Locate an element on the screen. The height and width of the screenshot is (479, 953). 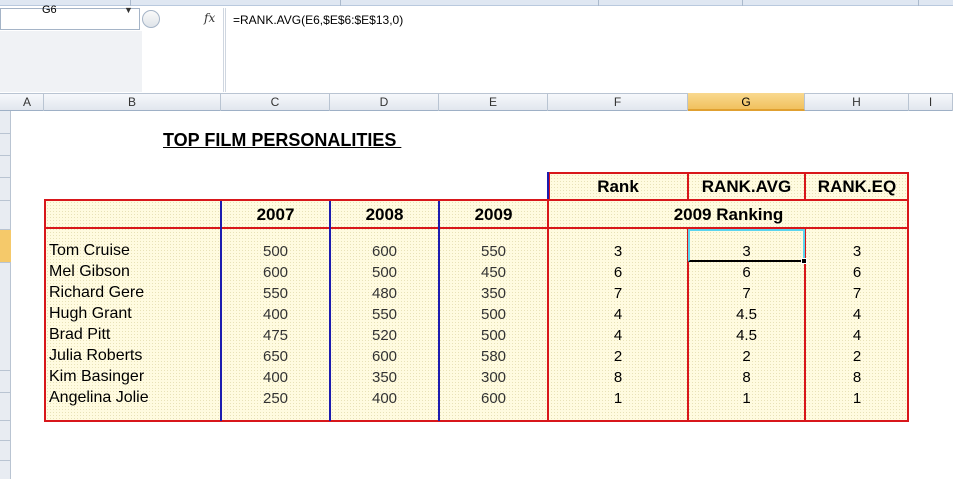
column-header-h: H is located at coordinates (857, 102).